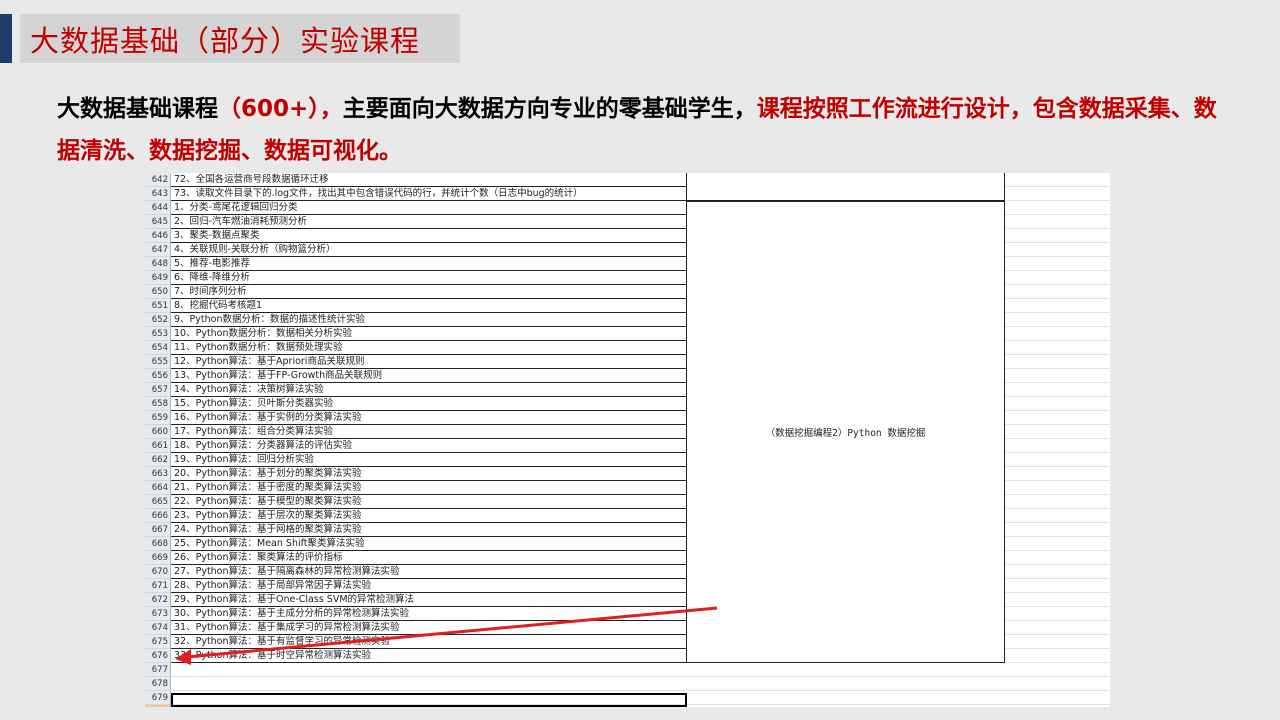 This screenshot has width=1280, height=720. I want to click on row-number: 657, so click(158, 390).